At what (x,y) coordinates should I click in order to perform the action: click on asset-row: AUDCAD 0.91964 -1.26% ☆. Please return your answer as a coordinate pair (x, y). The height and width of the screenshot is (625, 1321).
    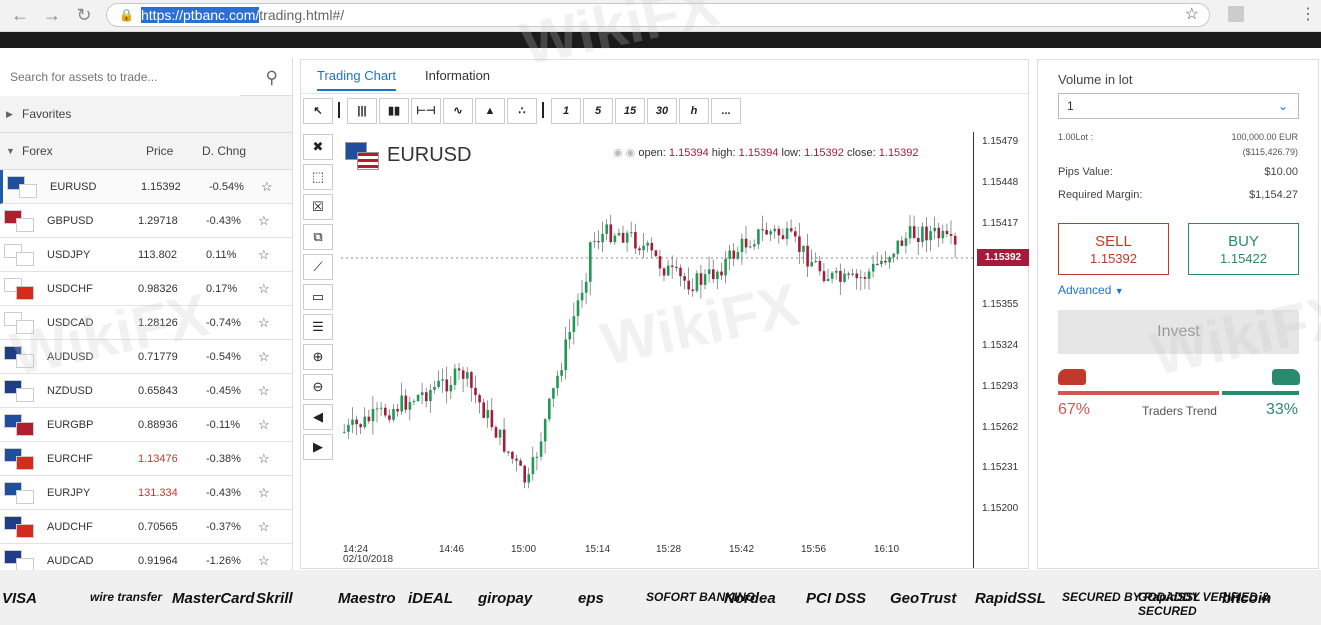
    Looking at the image, I should click on (146, 557).